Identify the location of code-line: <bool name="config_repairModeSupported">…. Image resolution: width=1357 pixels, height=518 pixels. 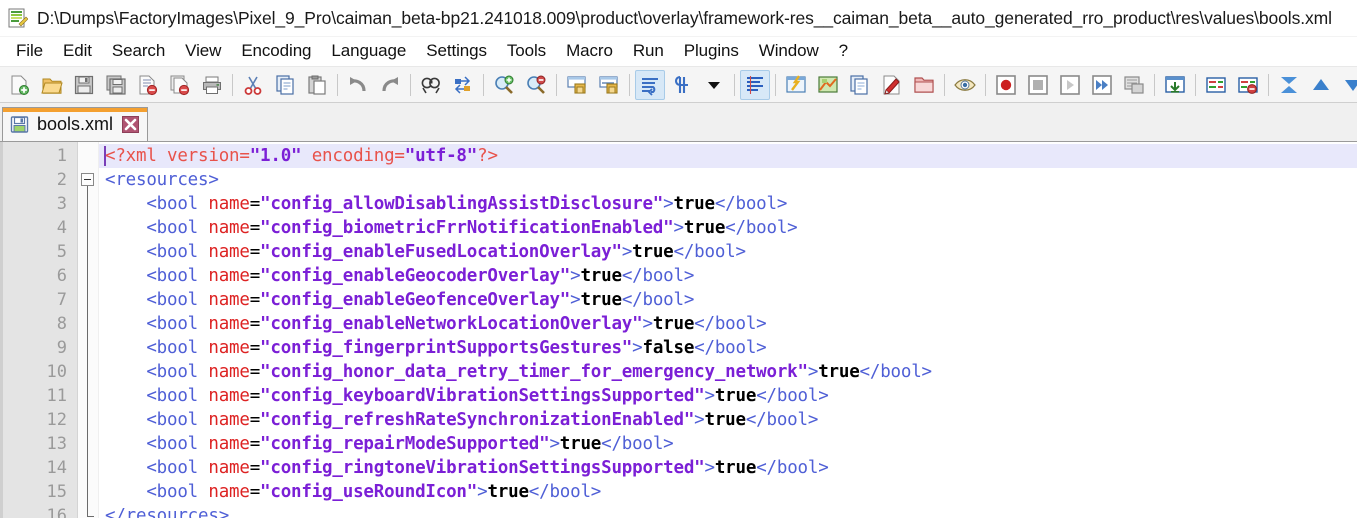
(728, 444).